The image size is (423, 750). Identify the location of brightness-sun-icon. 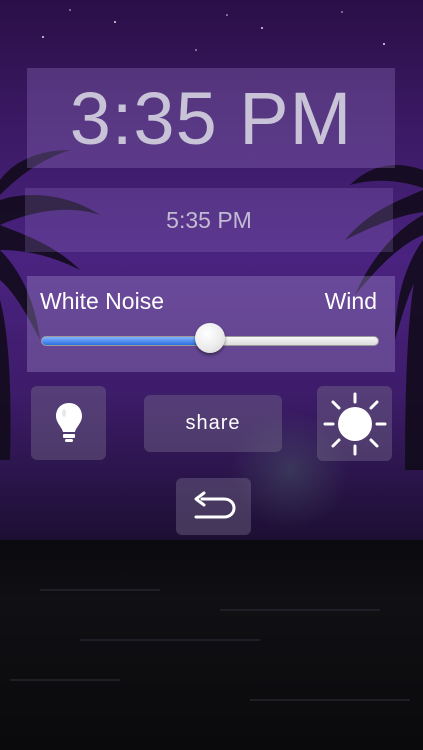
(354, 423).